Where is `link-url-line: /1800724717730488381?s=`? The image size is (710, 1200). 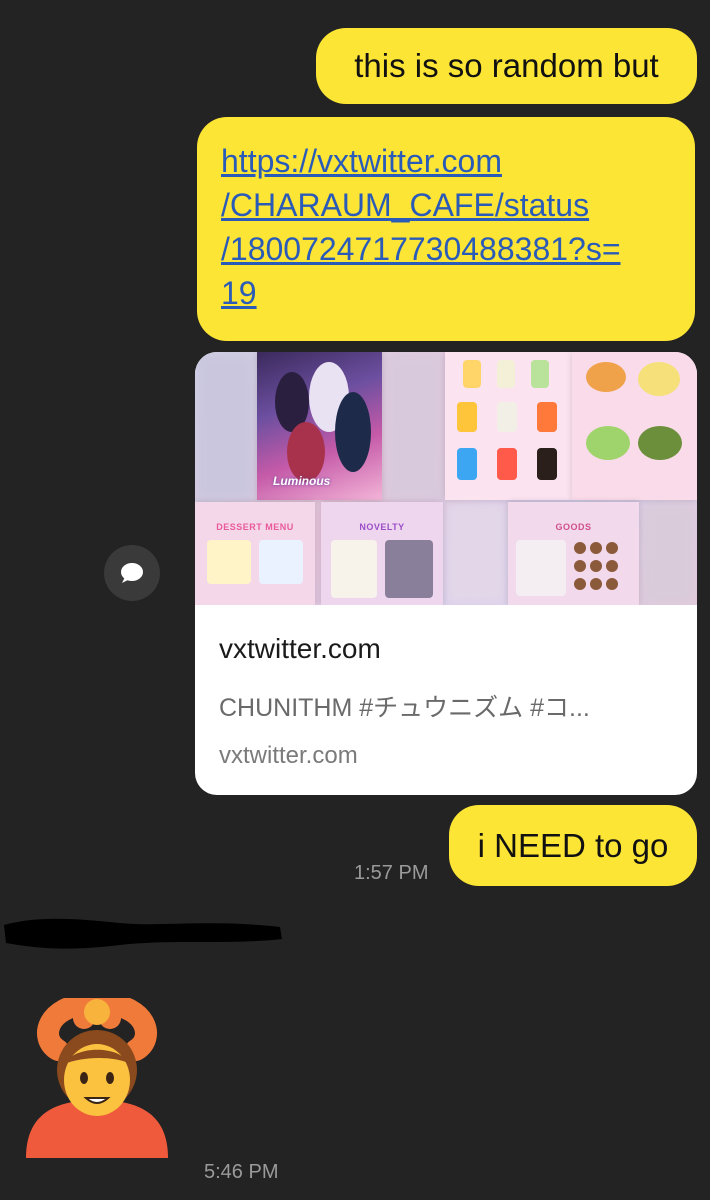
link-url-line: /1800724717730488381?s= is located at coordinates (421, 249).